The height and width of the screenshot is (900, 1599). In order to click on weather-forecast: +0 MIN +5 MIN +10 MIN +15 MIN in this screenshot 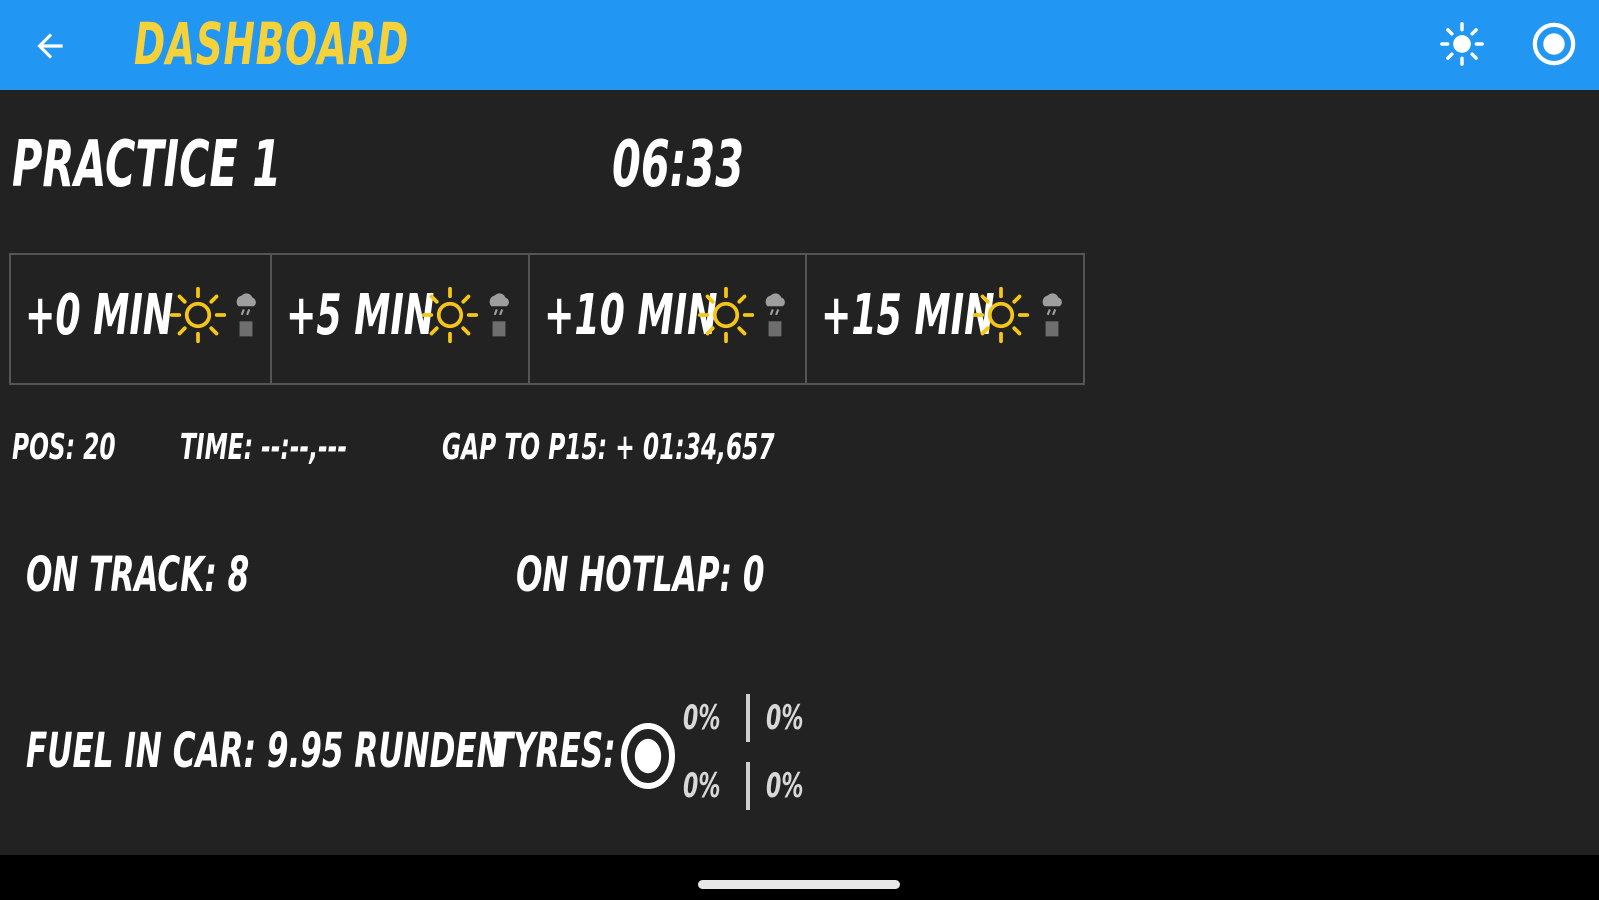, I will do `click(547, 319)`.